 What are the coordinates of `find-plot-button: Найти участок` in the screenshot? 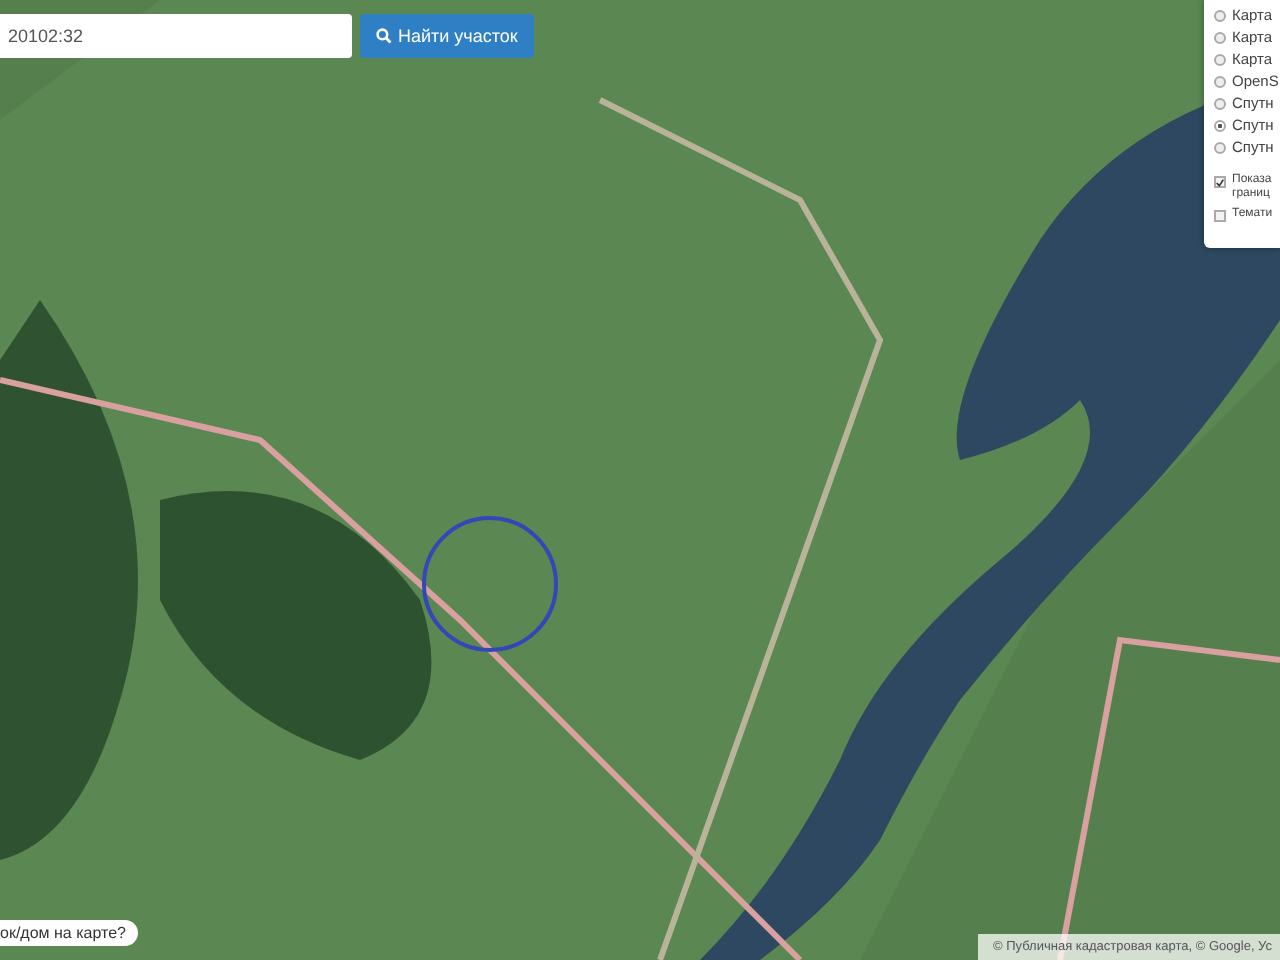 It's located at (447, 36).